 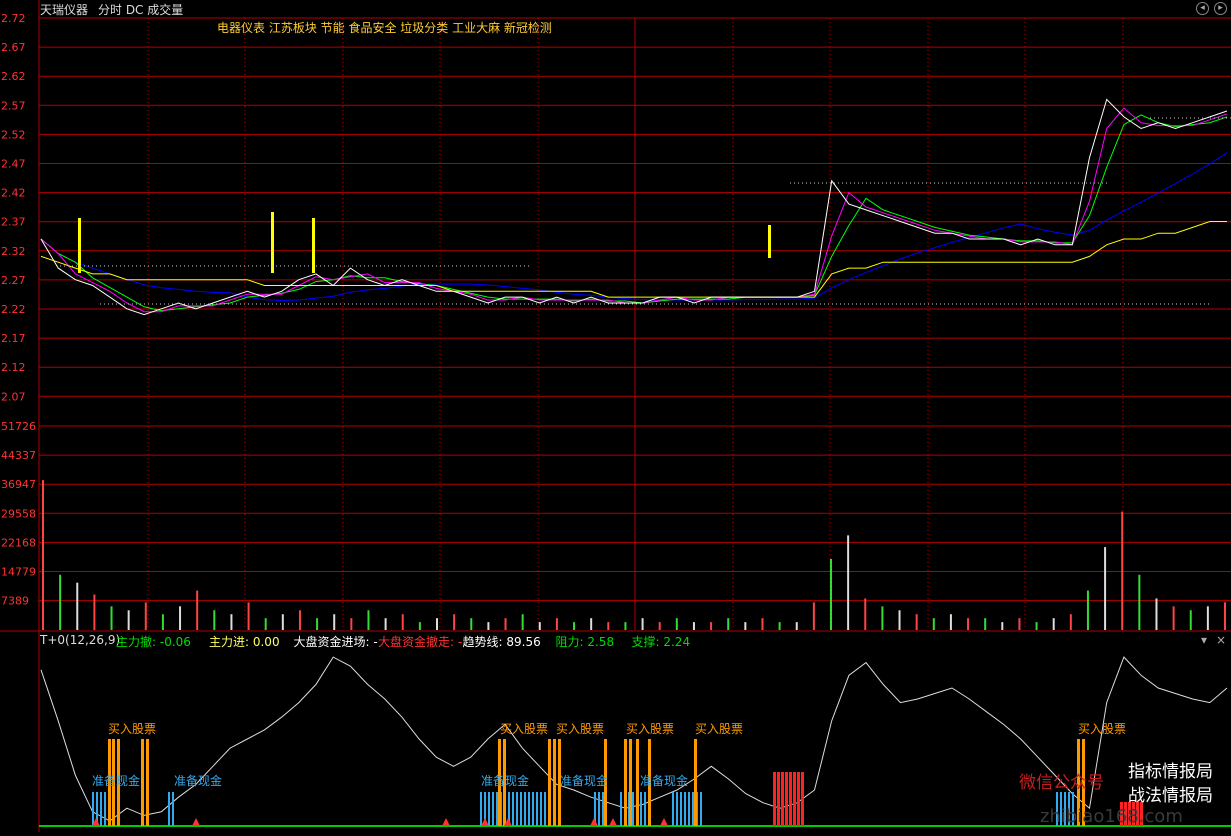 I want to click on volume-tick-label: 29558, so click(x=18, y=513).